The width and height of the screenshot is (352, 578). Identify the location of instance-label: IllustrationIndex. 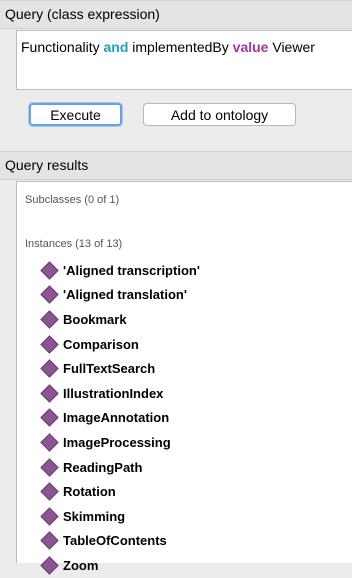
(113, 393).